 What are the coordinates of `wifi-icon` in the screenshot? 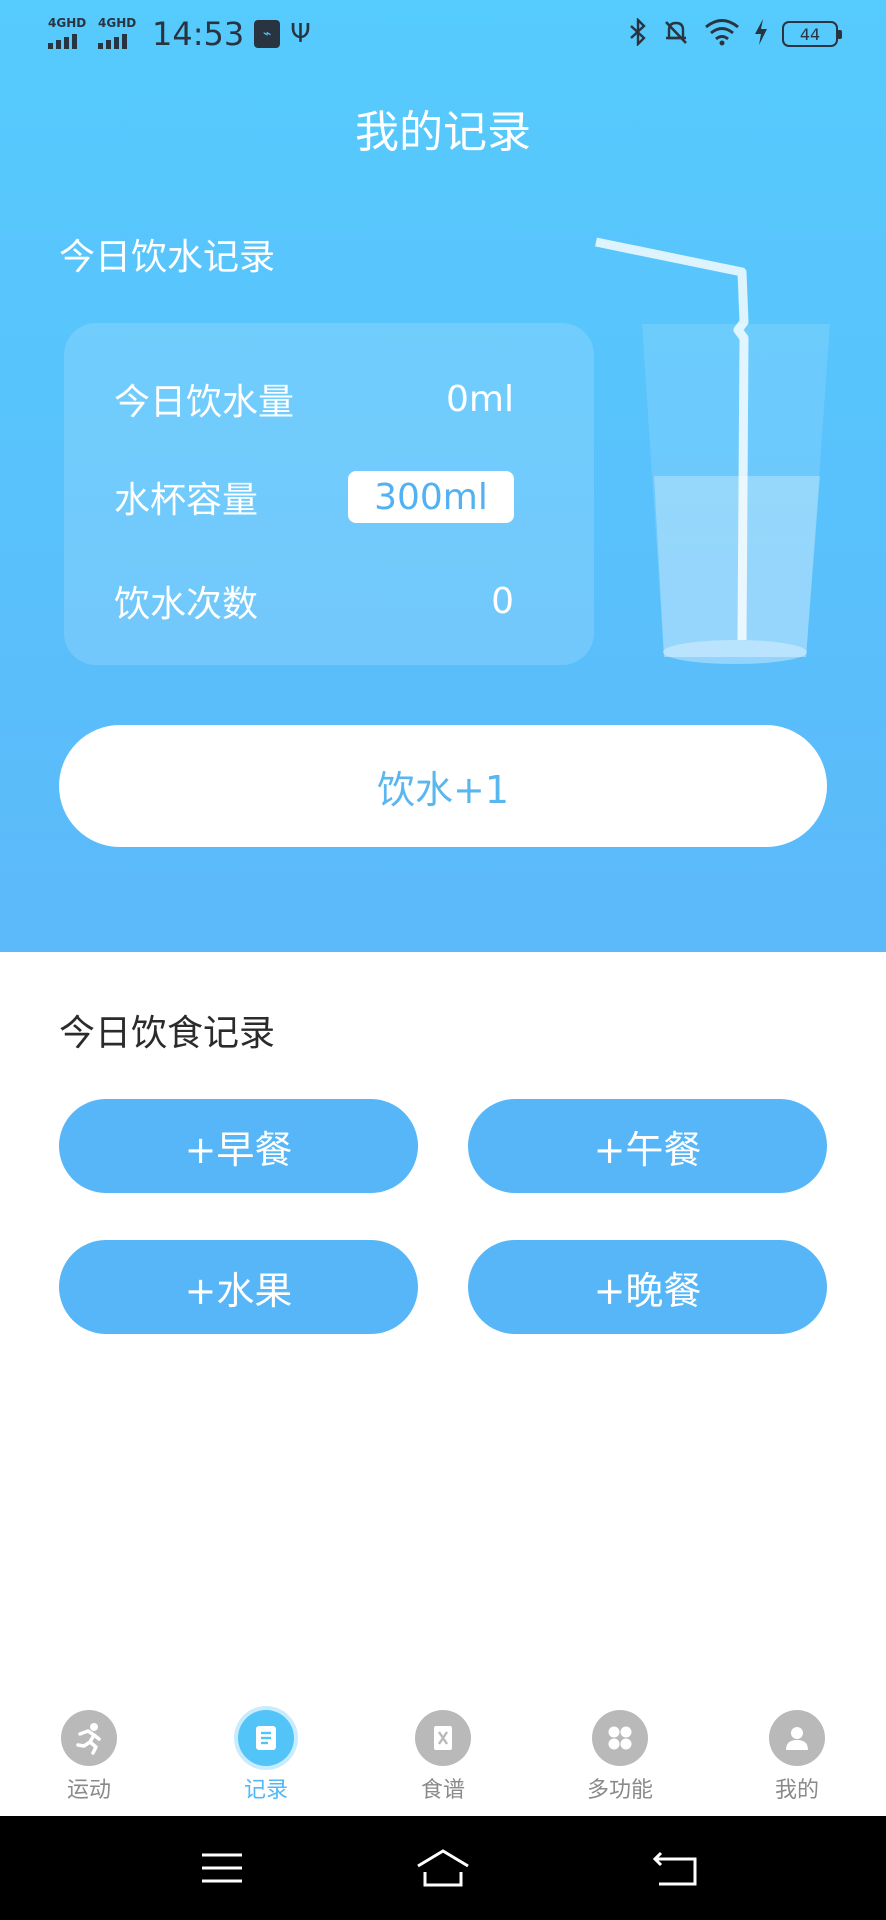 It's located at (722, 34).